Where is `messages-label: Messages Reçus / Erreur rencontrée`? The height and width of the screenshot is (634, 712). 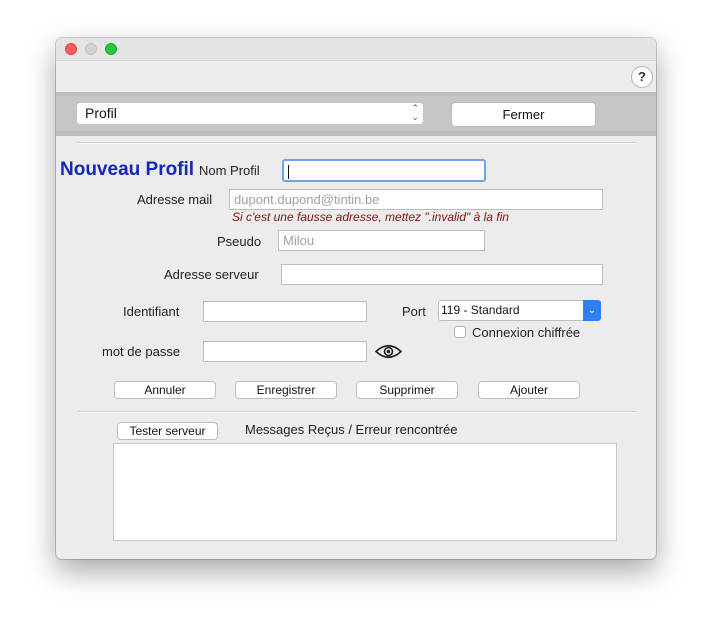 messages-label: Messages Reçus / Erreur rencontrée is located at coordinates (351, 429).